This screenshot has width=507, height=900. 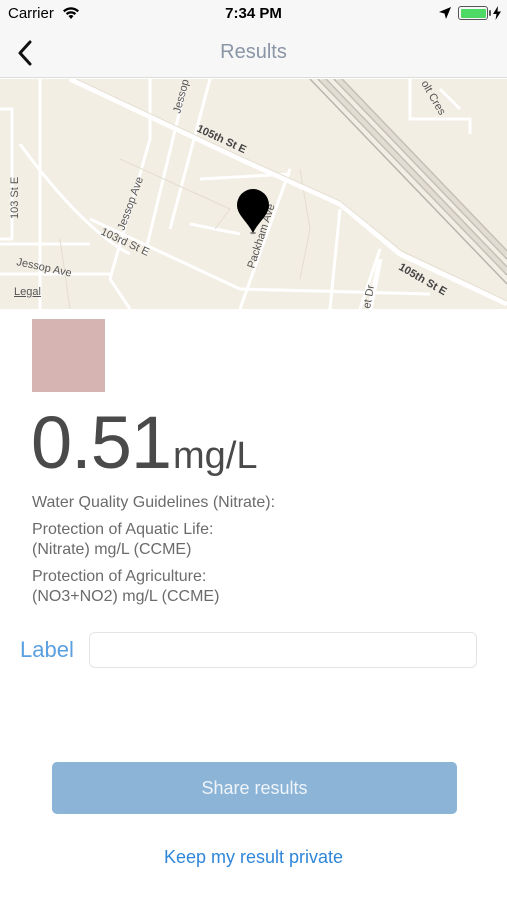 I want to click on map-street-label: 103 St E, so click(x=15, y=198).